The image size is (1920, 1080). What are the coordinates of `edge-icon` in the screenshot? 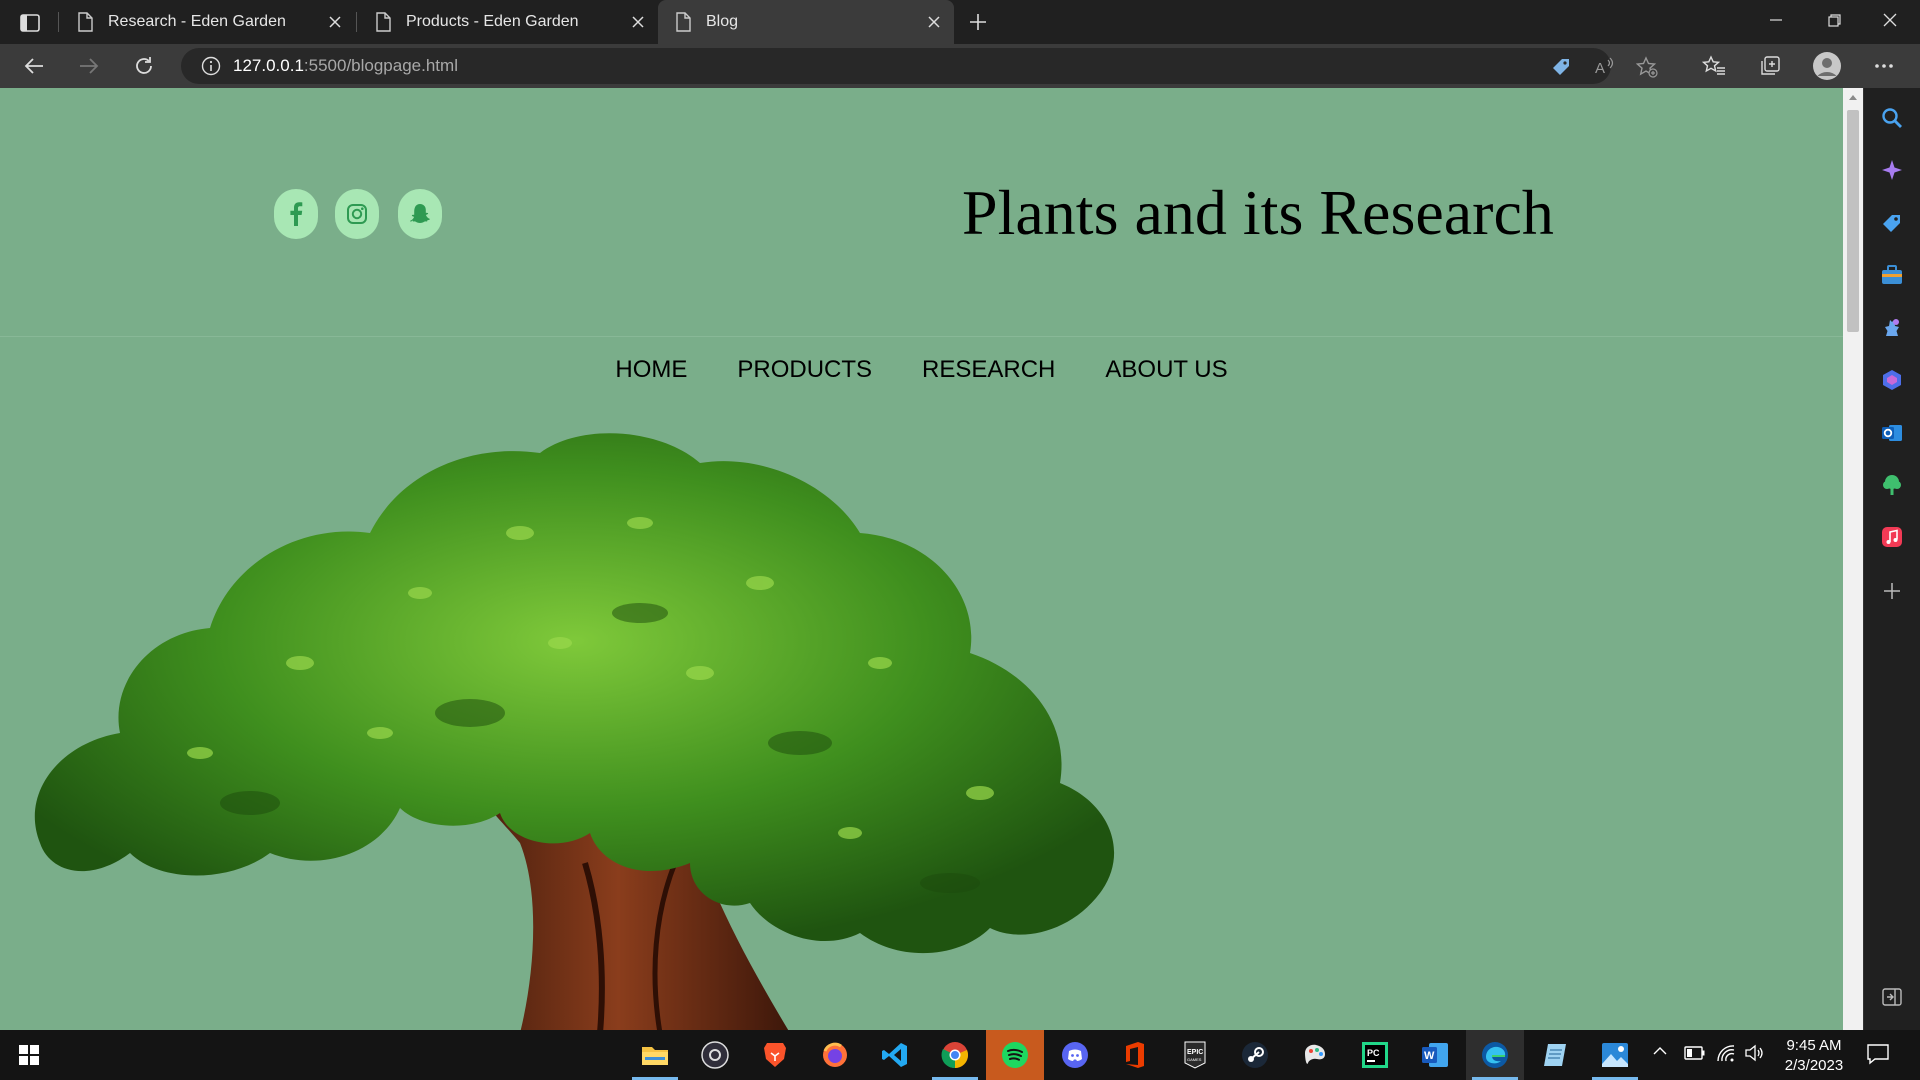 It's located at (1495, 1055).